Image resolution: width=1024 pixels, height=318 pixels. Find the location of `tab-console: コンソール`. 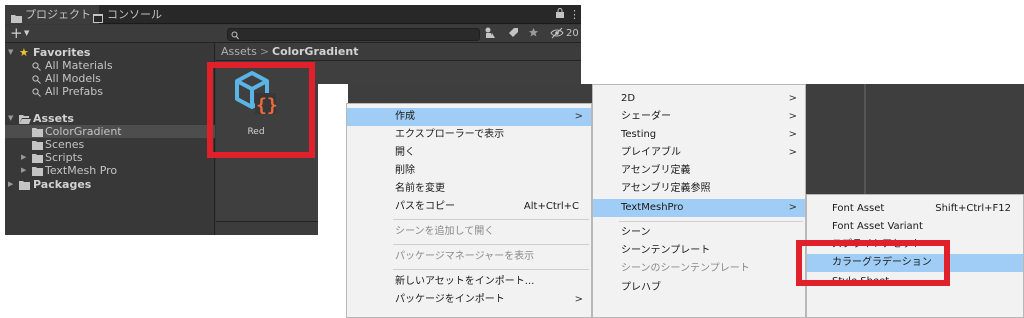

tab-console: コンソール is located at coordinates (128, 14).